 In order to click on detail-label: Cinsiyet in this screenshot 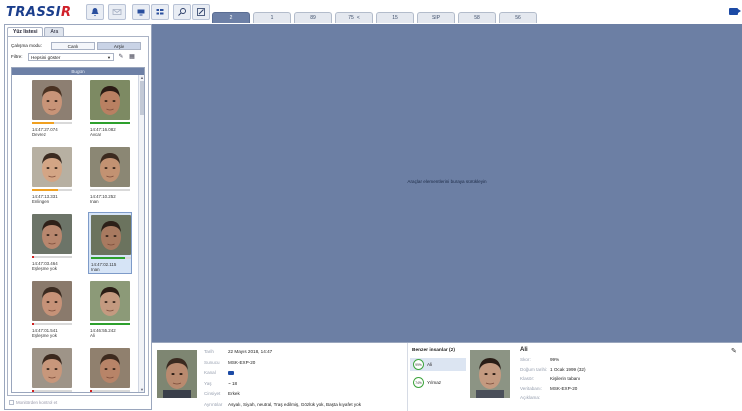, I will do `click(212, 393)`.